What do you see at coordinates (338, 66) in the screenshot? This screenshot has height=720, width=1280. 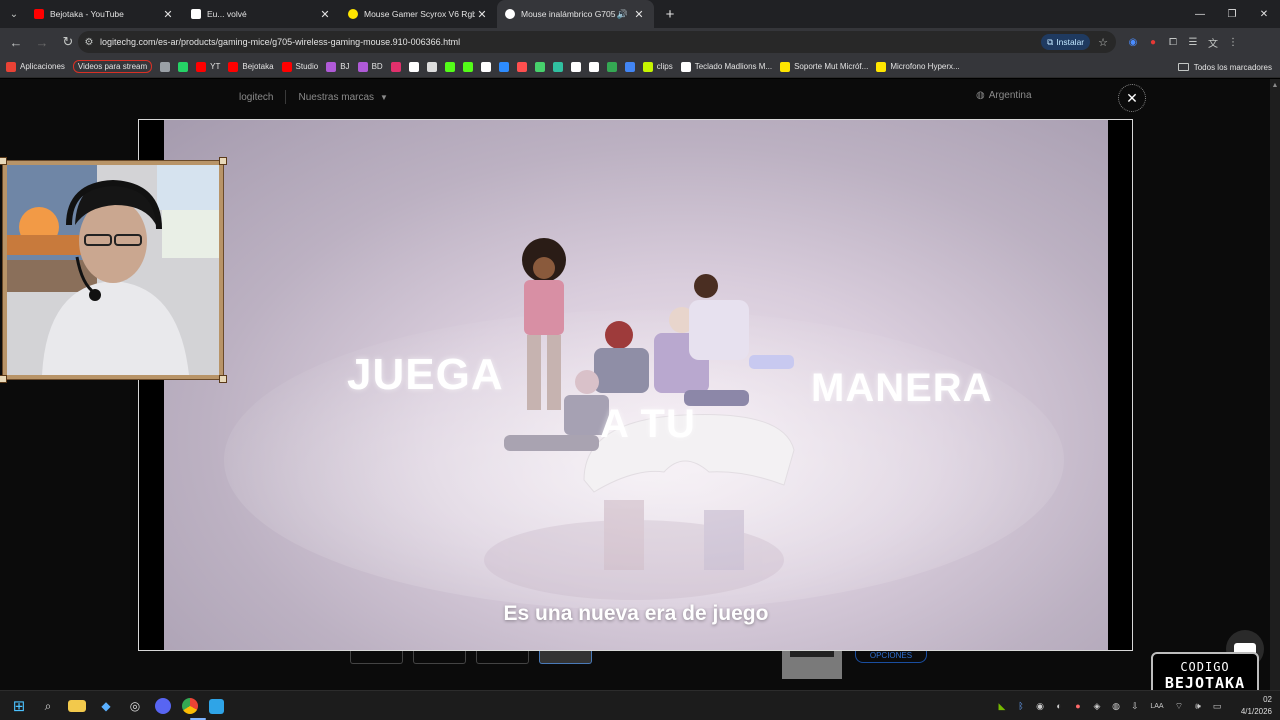 I see `bookmark-item: BJ` at bounding box center [338, 66].